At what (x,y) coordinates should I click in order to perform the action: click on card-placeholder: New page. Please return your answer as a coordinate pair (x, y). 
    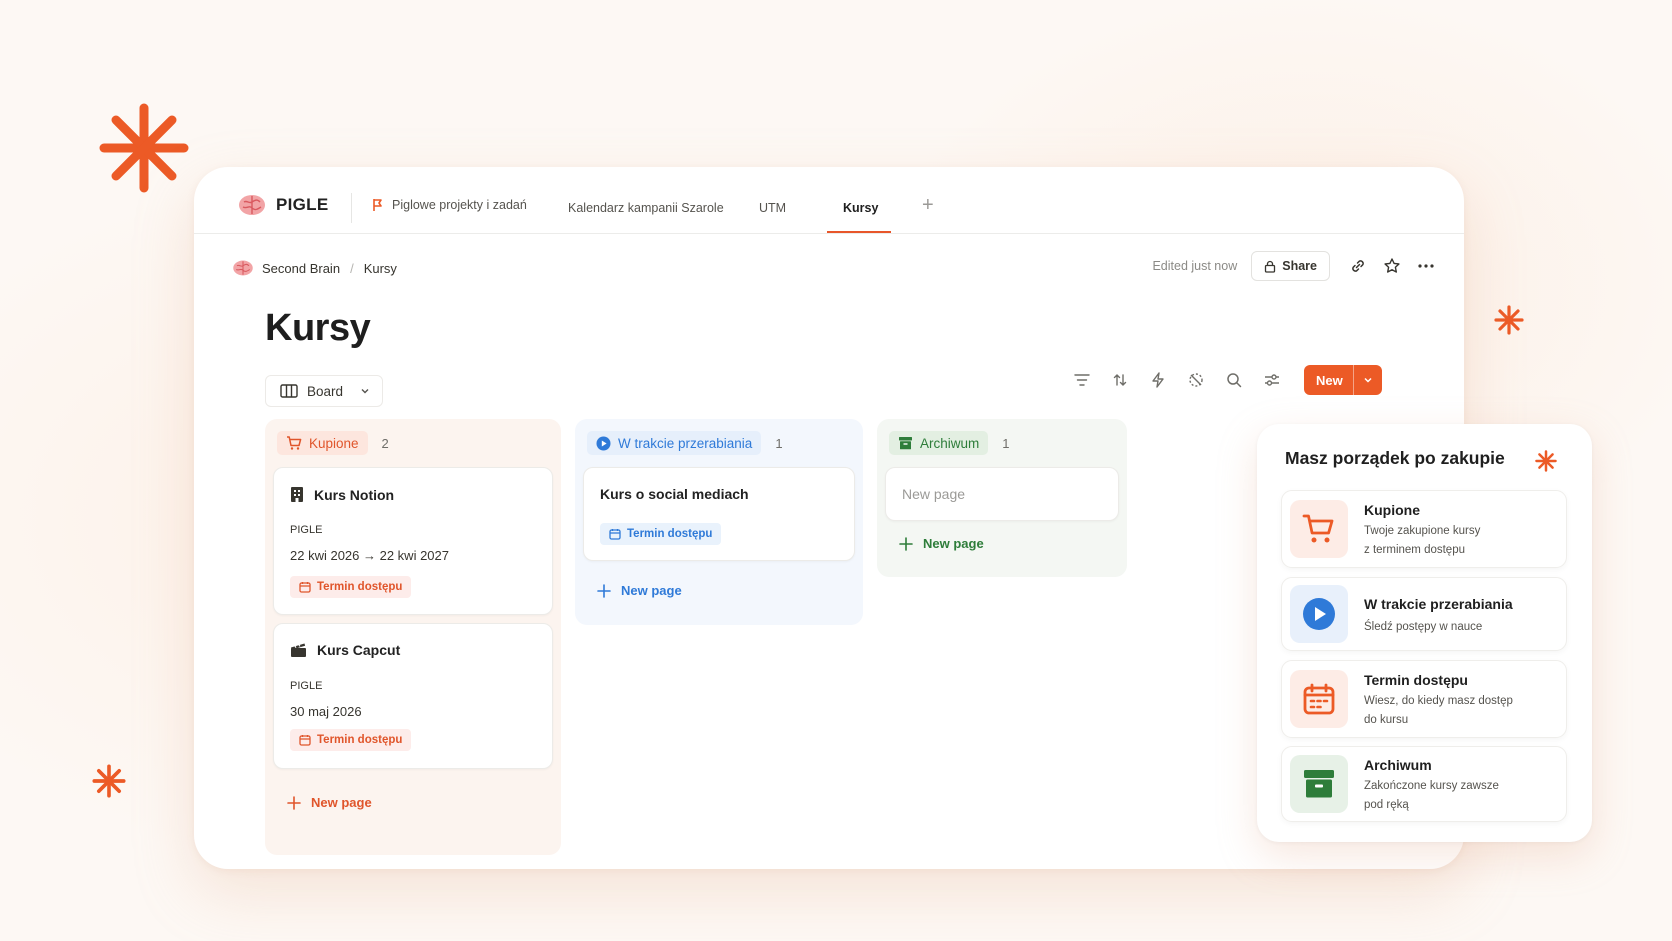
    Looking at the image, I should click on (934, 494).